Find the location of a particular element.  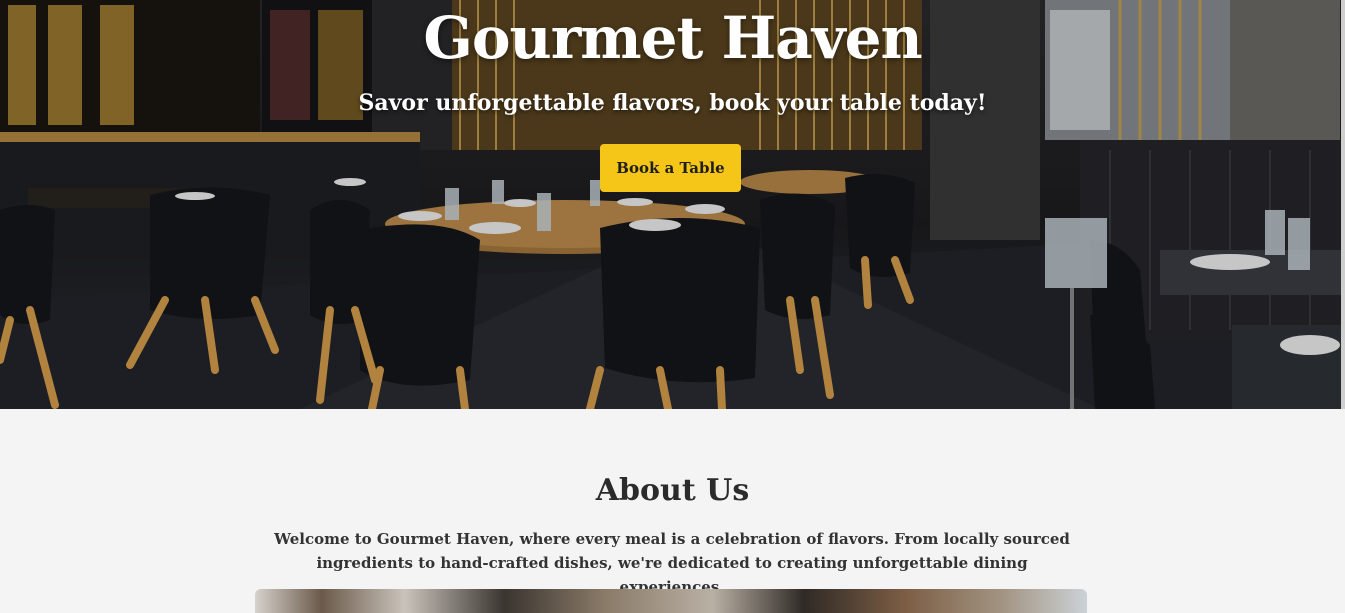

dining-photo is located at coordinates (671, 601).